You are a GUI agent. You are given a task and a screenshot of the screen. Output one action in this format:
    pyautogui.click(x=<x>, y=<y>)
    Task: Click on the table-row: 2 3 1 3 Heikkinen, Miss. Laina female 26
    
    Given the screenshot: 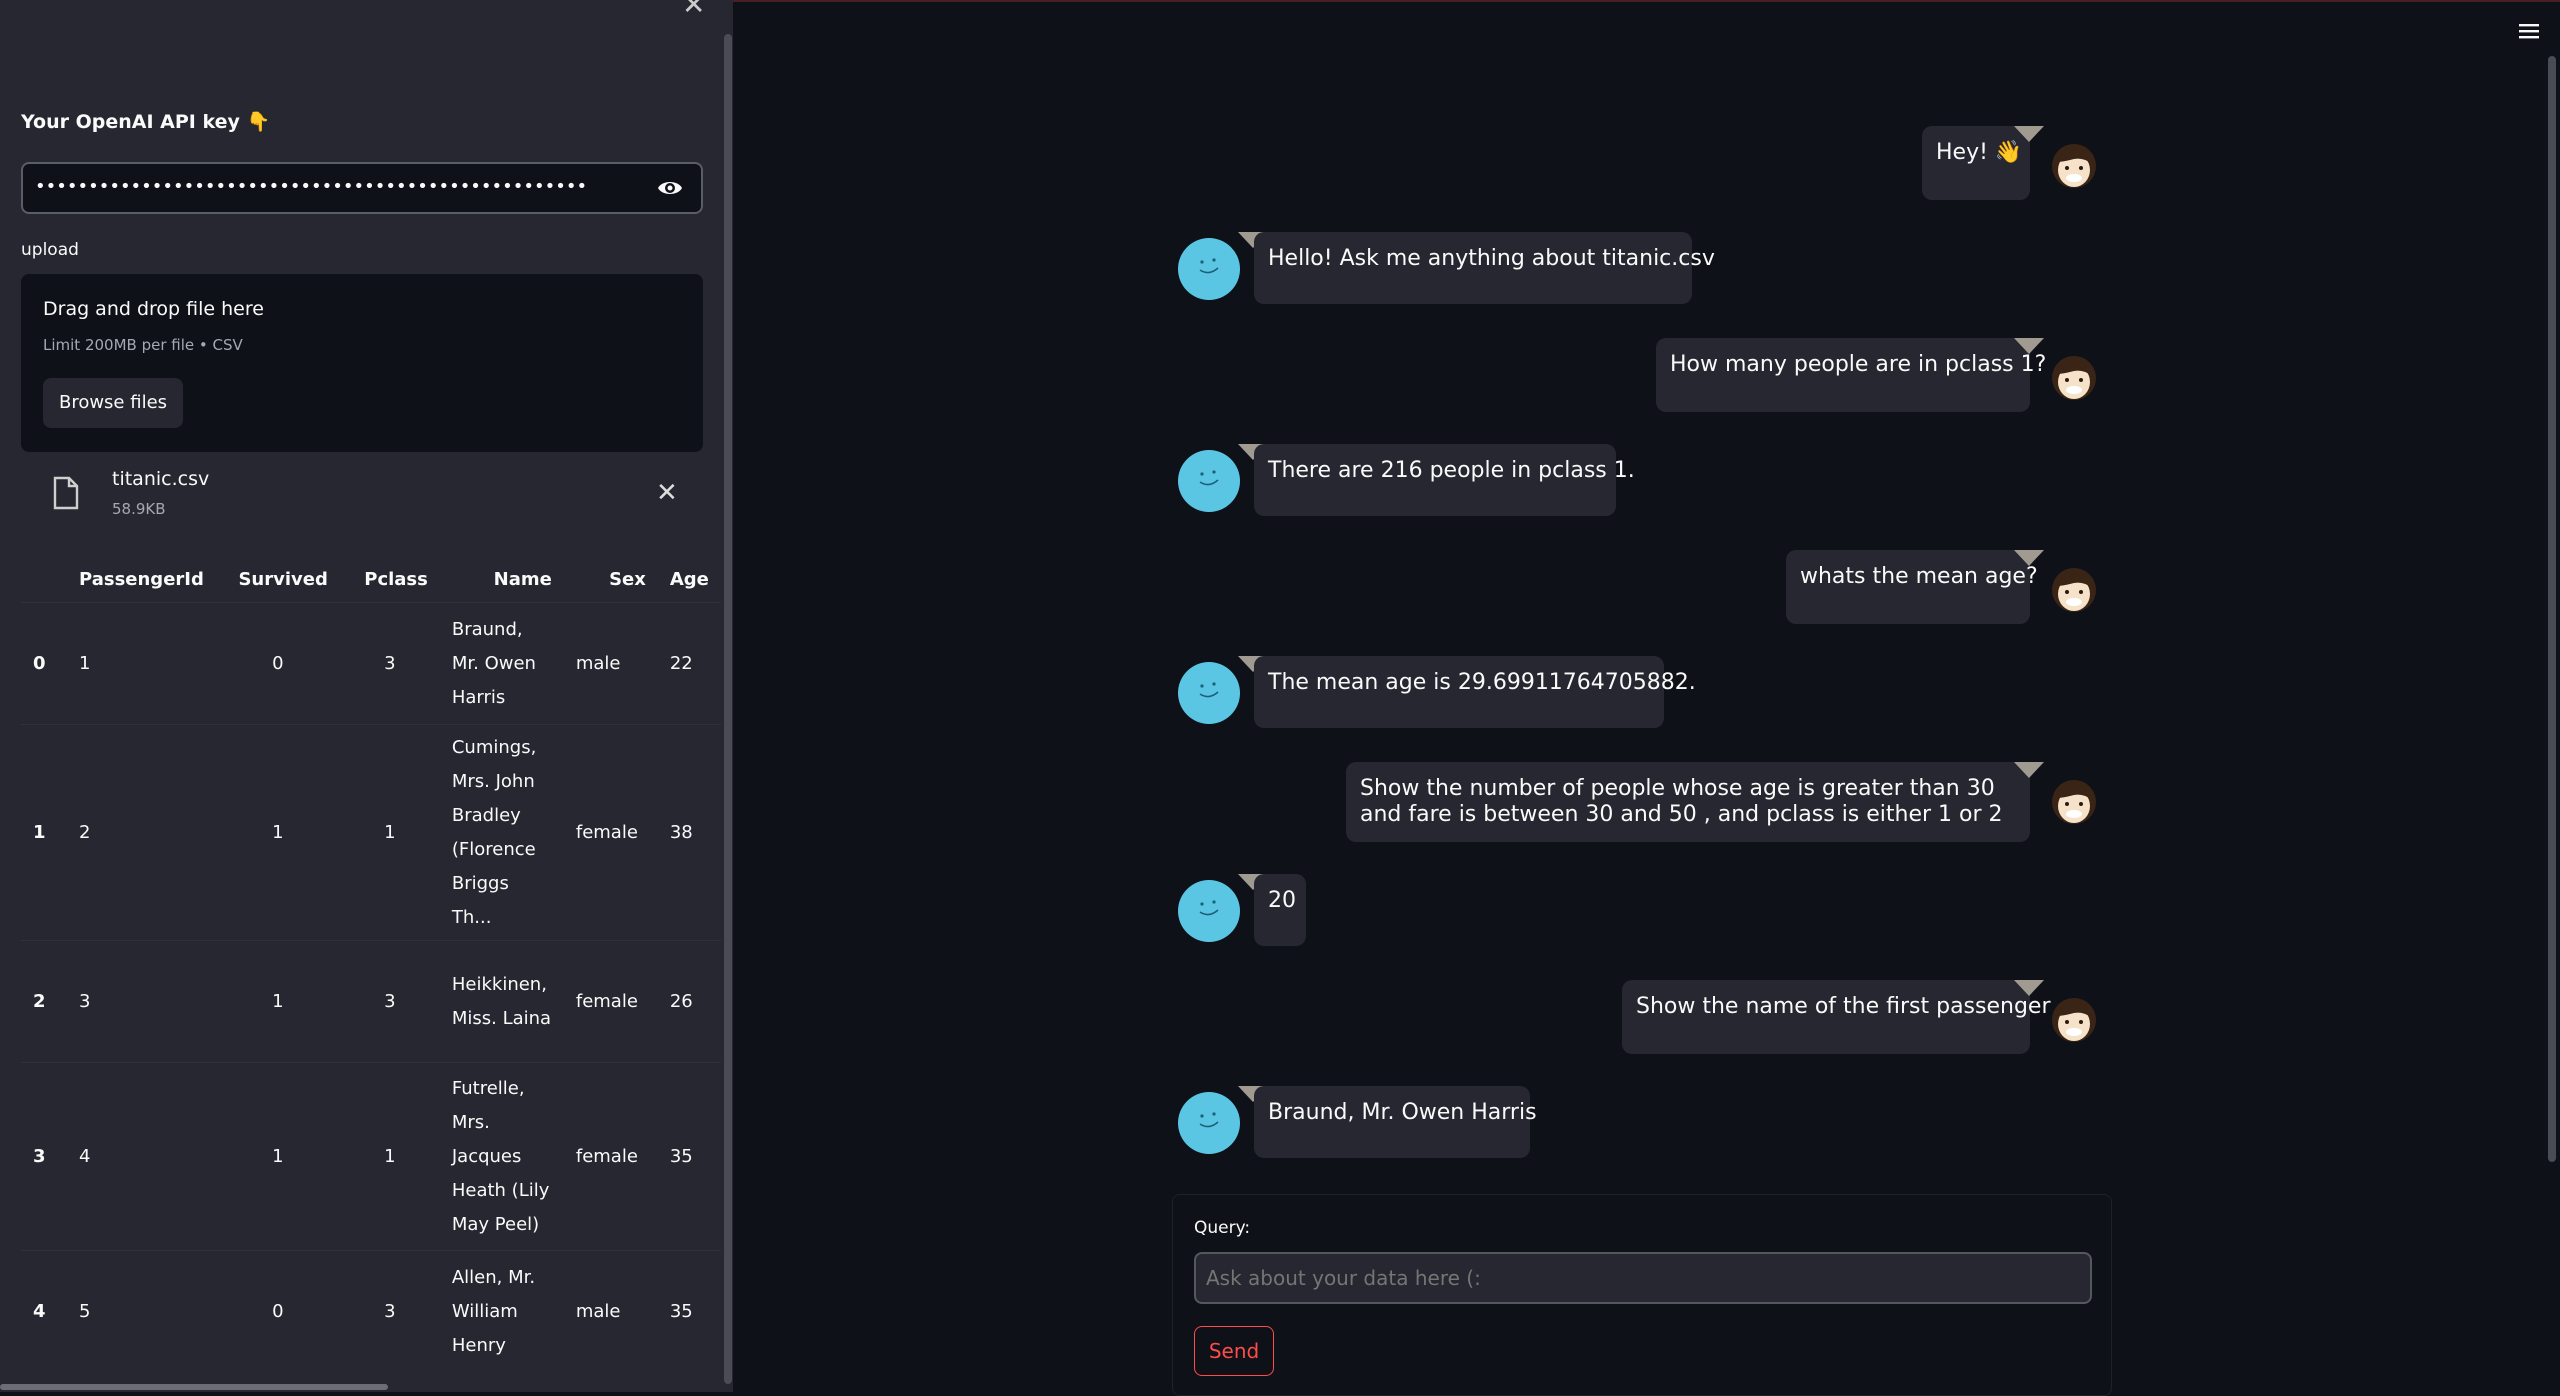 What is the action you would take?
    pyautogui.click(x=371, y=1001)
    